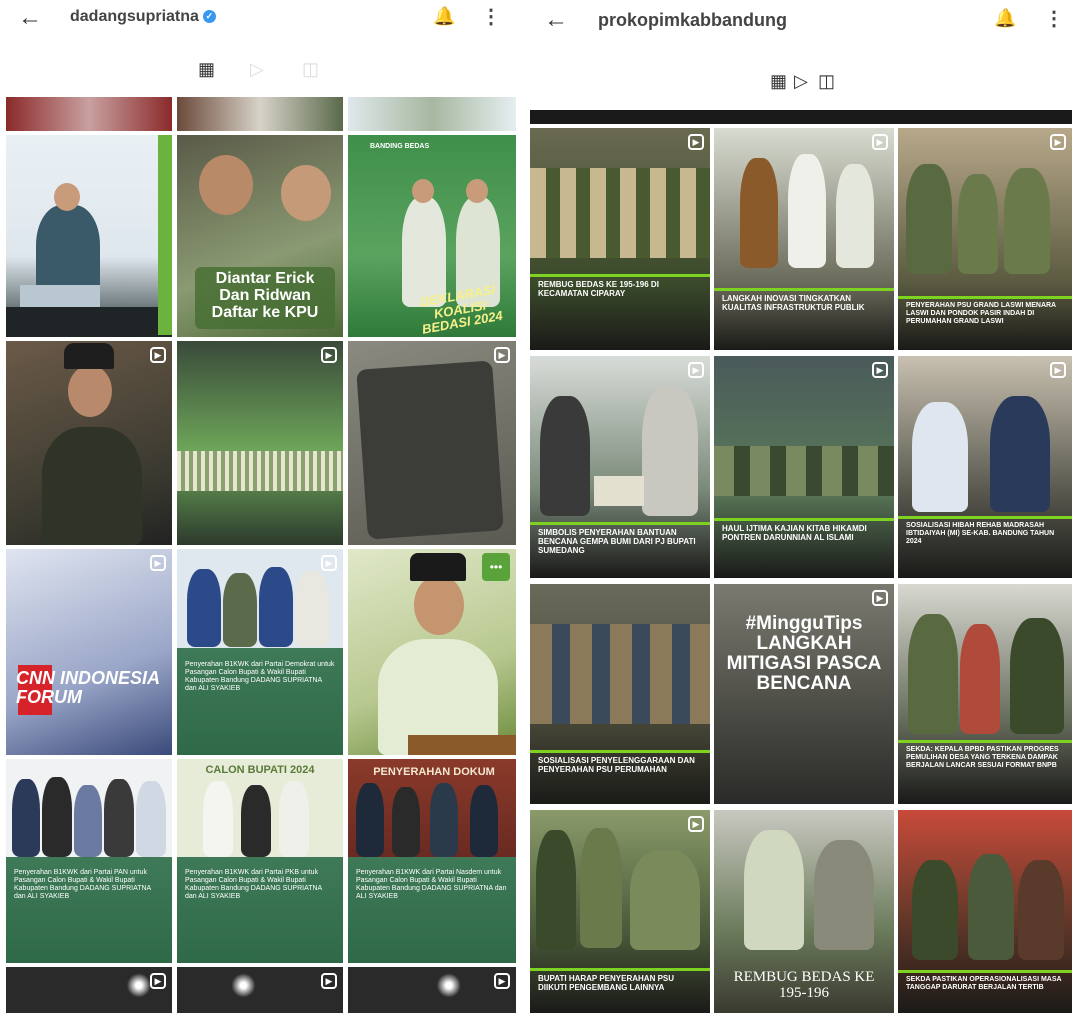 Image resolution: width=1072 pixels, height=1013 pixels. What do you see at coordinates (804, 471) in the screenshot?
I see `seated-guests` at bounding box center [804, 471].